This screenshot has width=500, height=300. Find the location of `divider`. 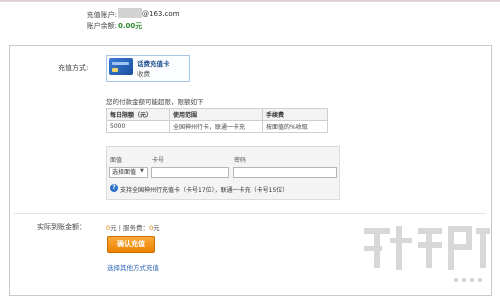

divider is located at coordinates (250, 213).